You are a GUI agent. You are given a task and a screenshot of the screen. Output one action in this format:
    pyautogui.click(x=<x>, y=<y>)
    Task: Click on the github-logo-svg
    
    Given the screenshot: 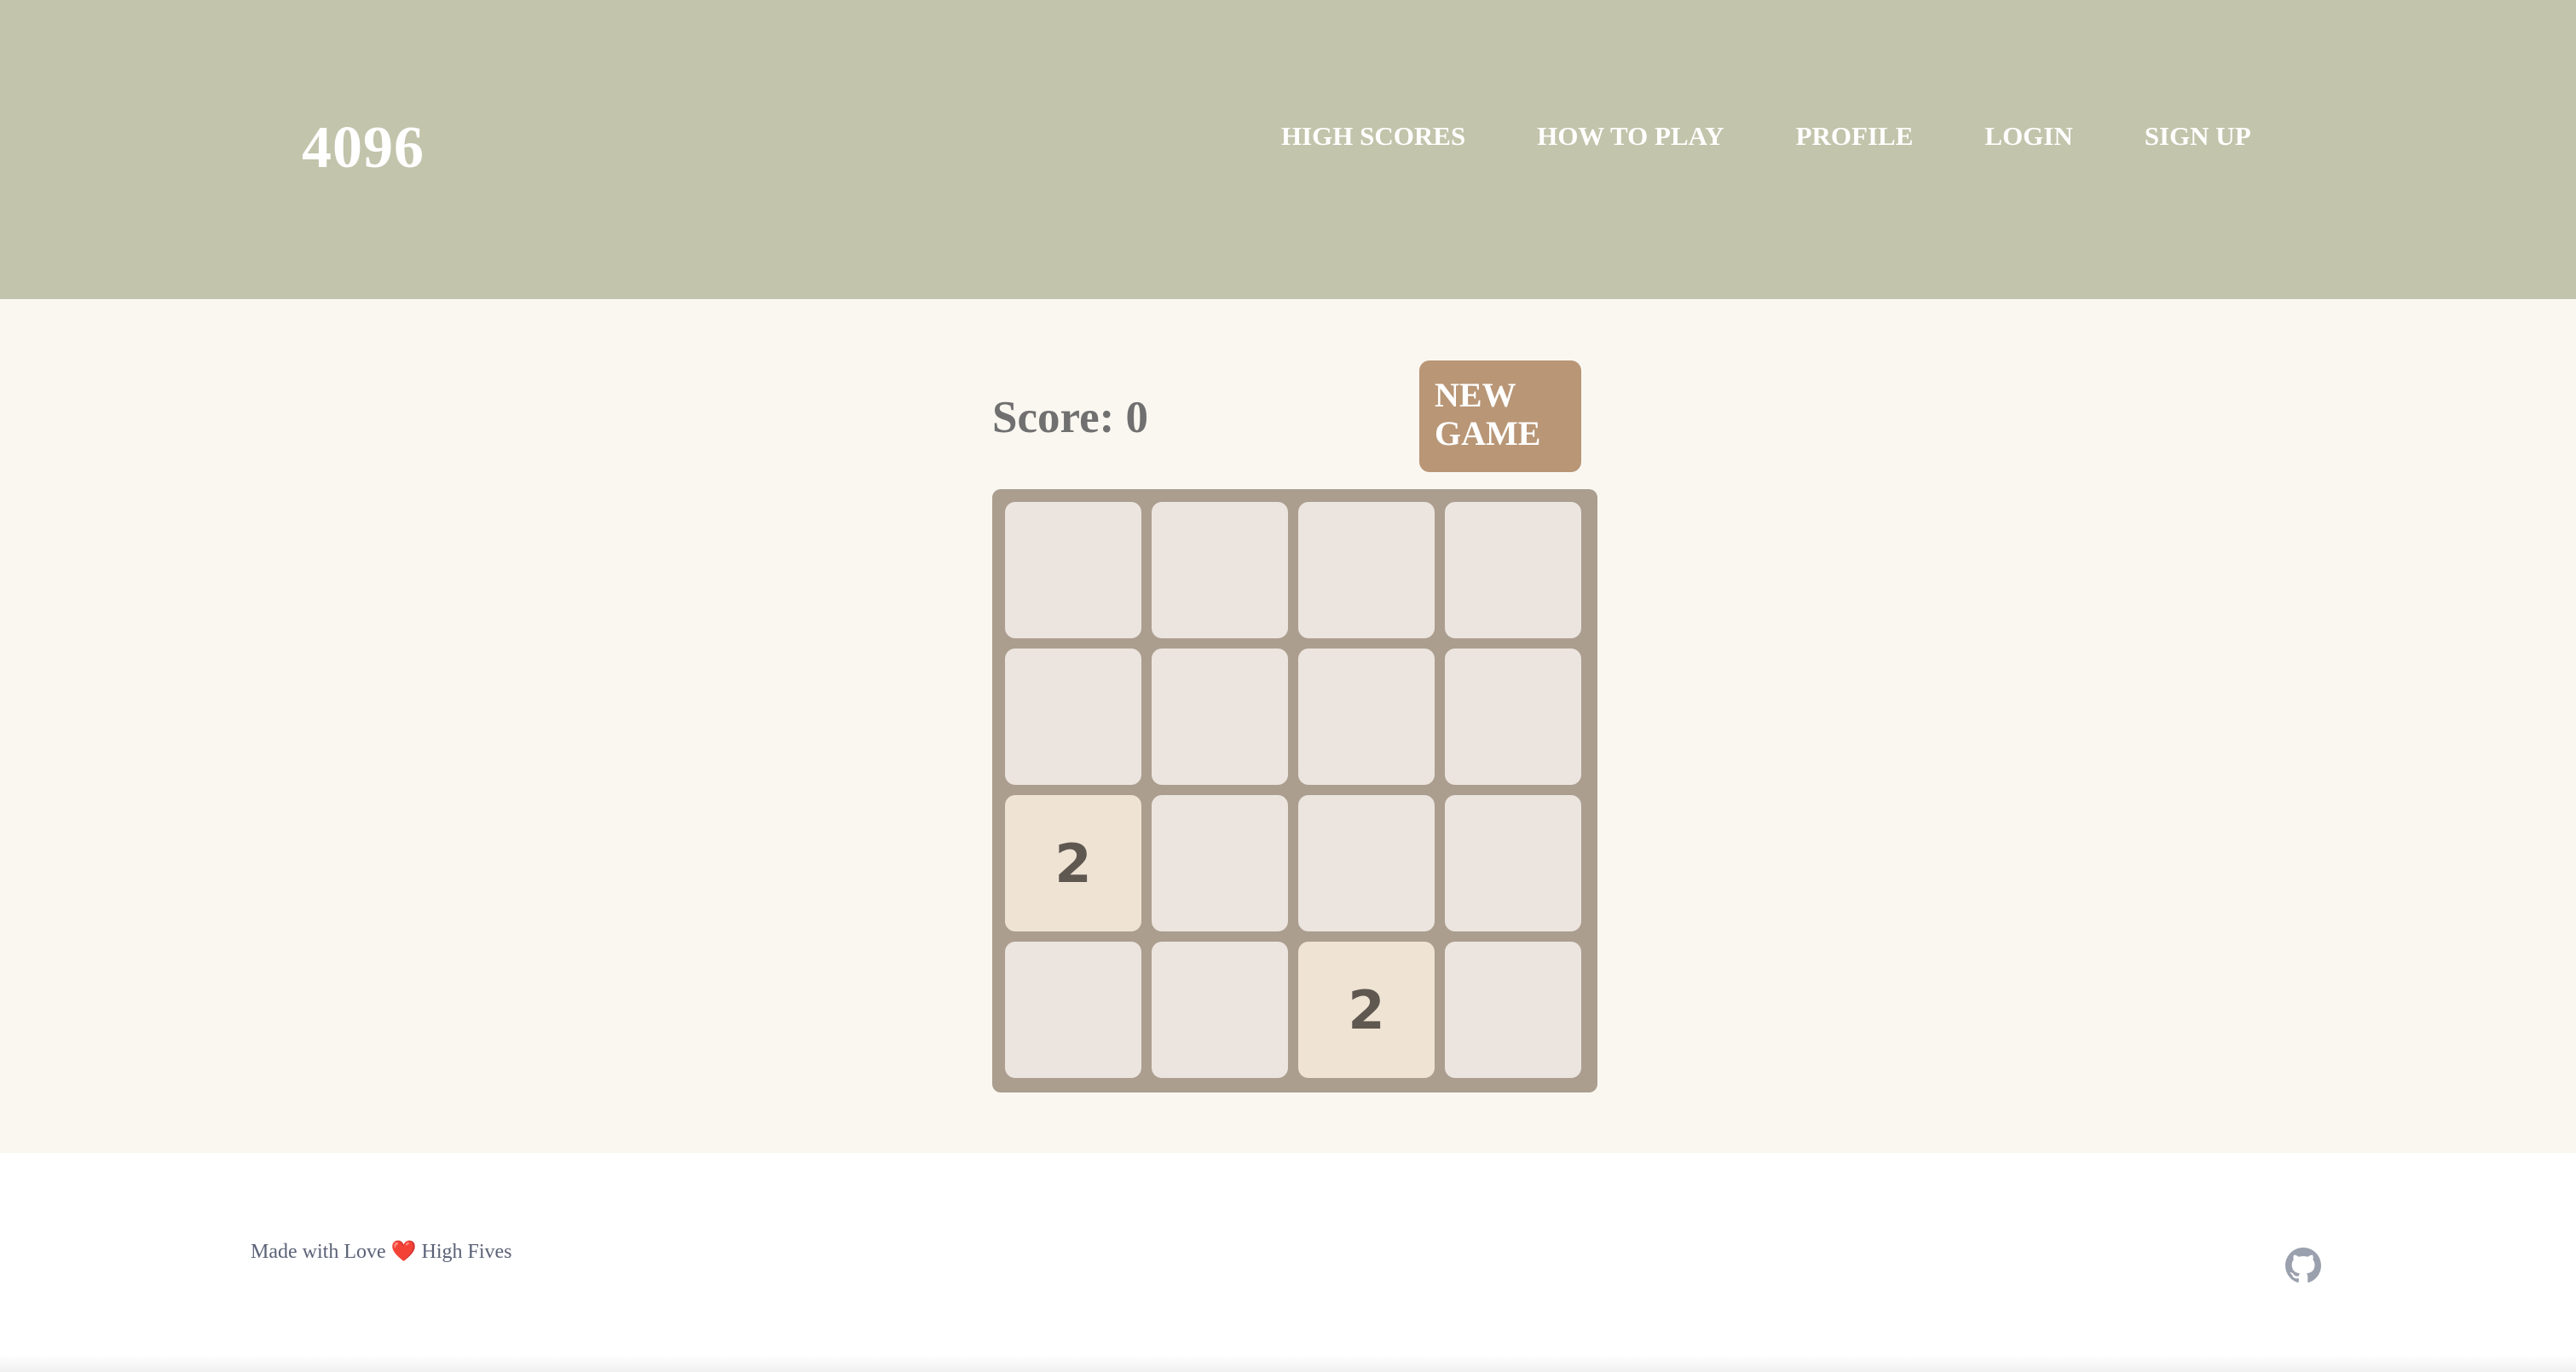 What is the action you would take?
    pyautogui.click(x=2303, y=1265)
    